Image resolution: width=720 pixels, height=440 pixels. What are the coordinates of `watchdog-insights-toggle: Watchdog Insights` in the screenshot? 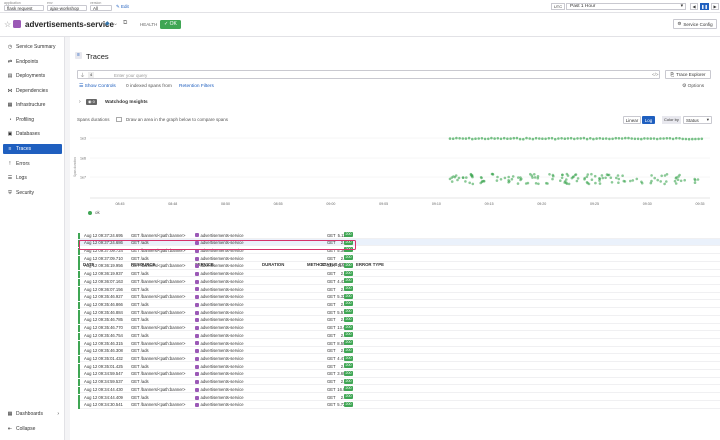 It's located at (126, 102).